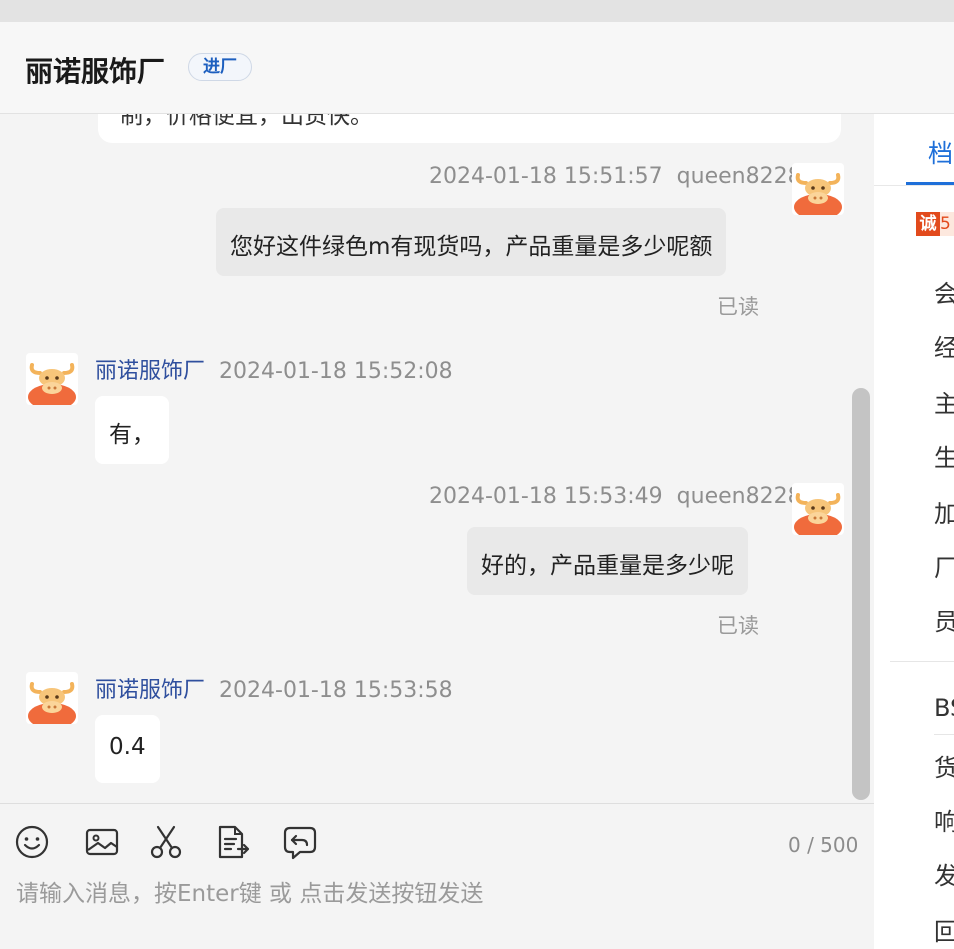  I want to click on message-meta: 丽诺服饰厂 2024-01-18 15:52:08, so click(274, 369).